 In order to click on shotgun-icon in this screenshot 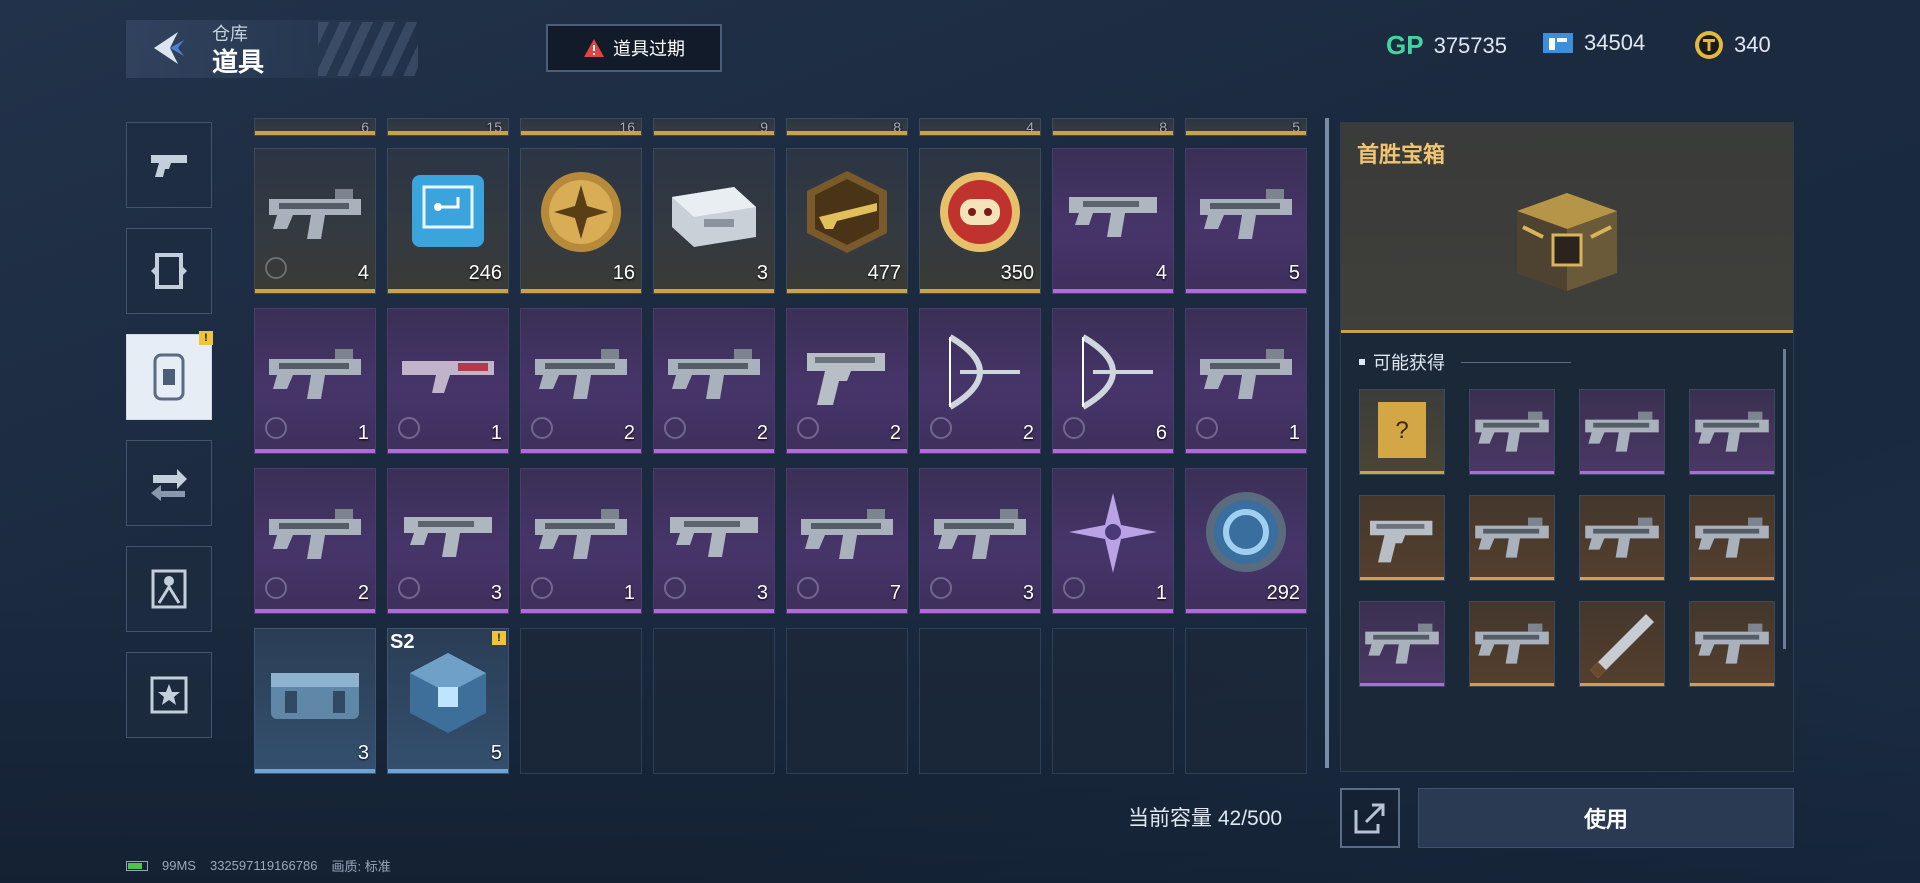, I will do `click(448, 372)`.